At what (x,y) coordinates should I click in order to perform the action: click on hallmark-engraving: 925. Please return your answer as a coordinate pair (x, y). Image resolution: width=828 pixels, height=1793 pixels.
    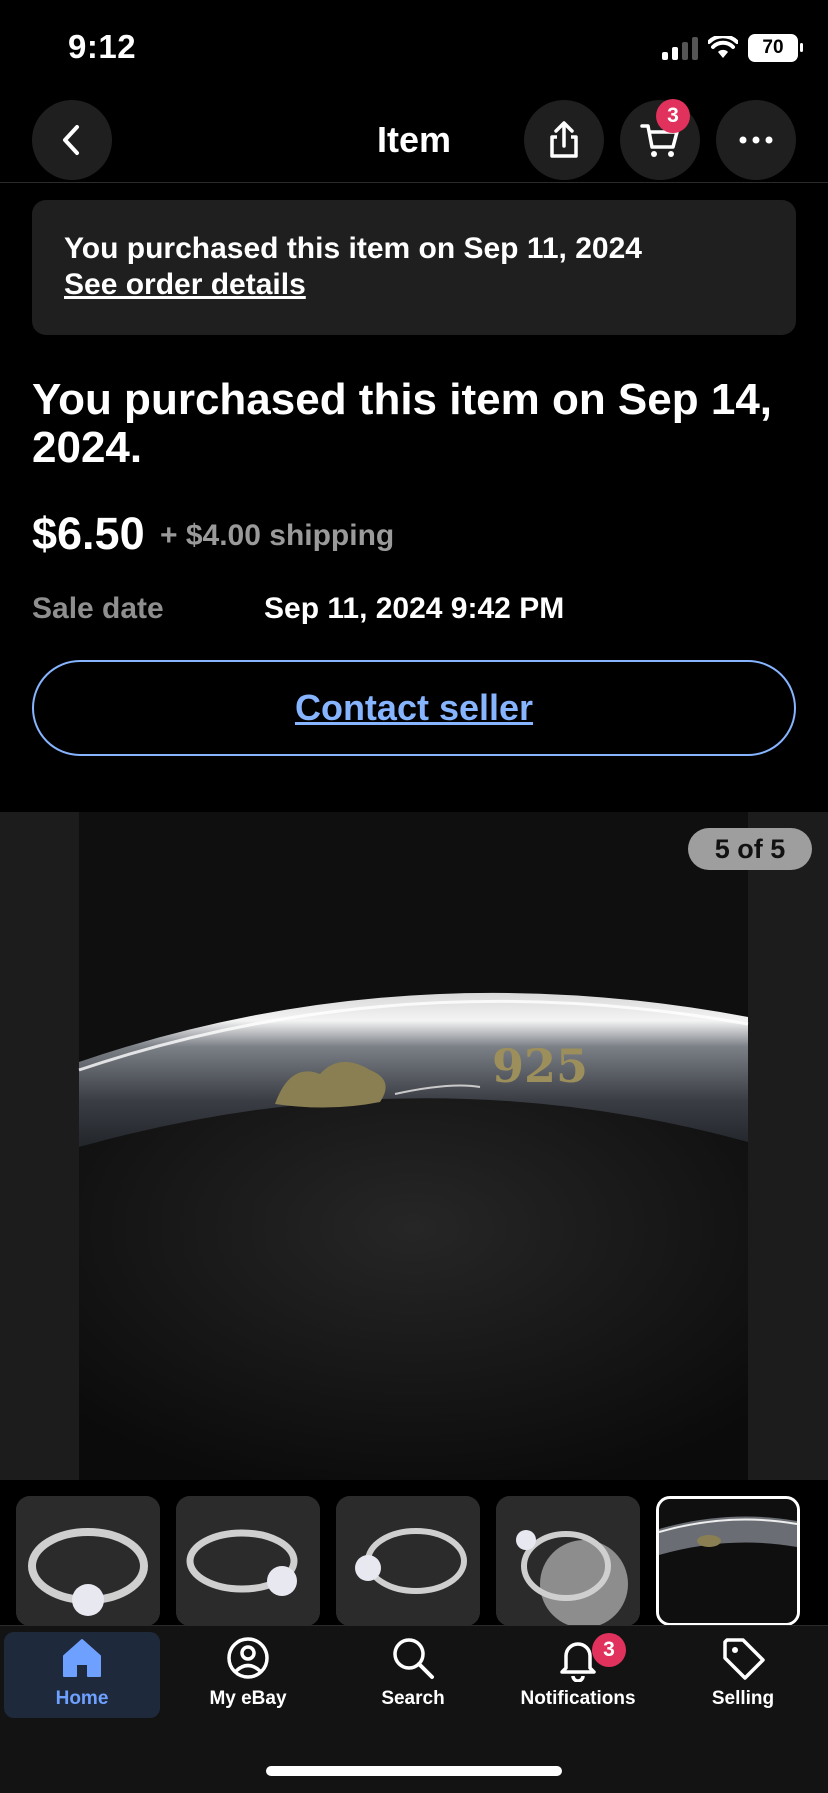
    Looking at the image, I should click on (540, 1066).